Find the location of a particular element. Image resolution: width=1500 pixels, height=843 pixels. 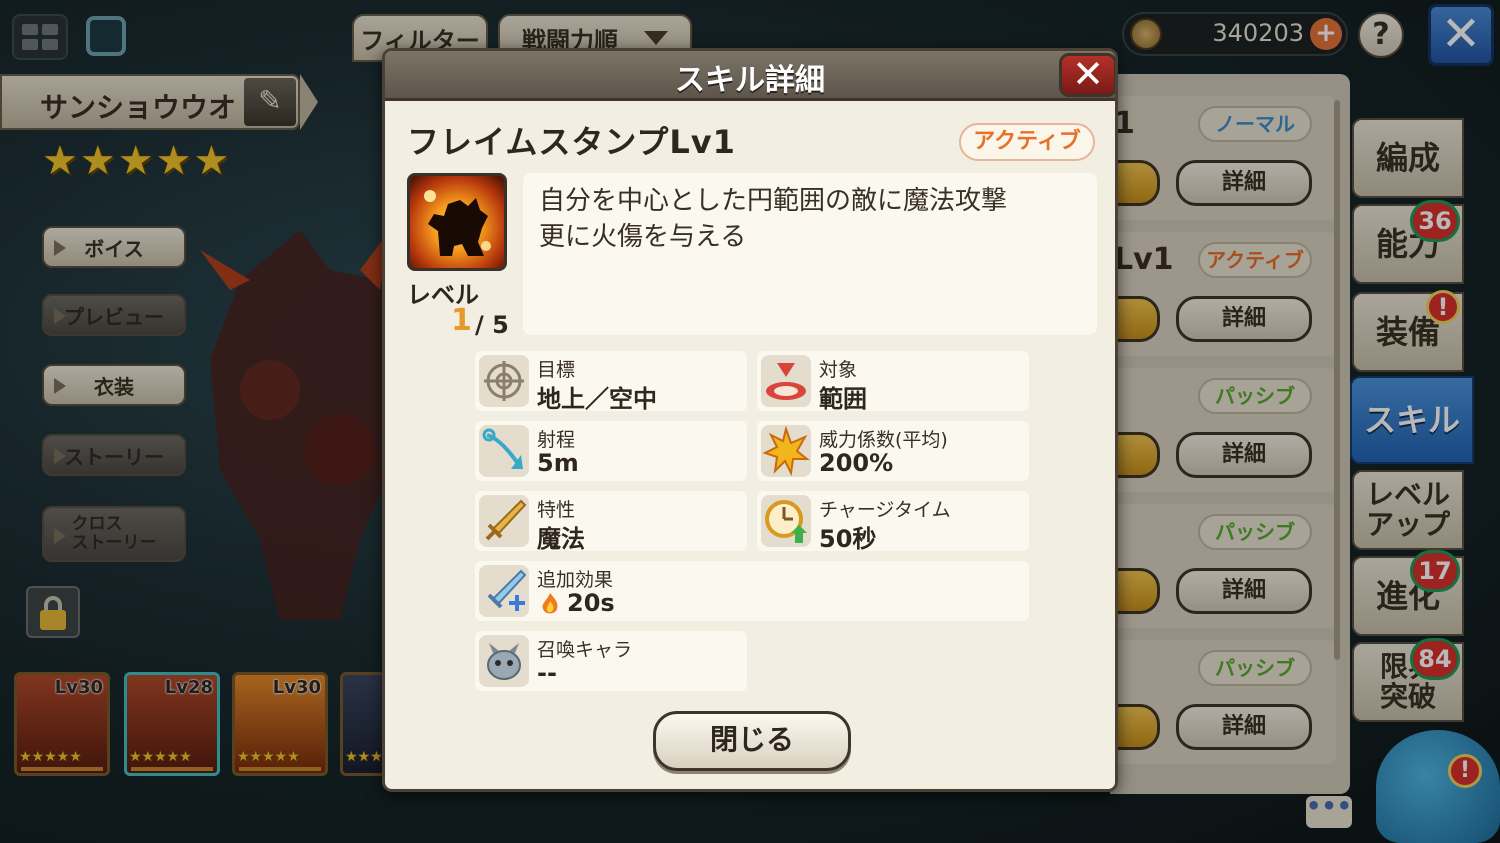

skill-type-badge: アクティブ is located at coordinates (1027, 142).